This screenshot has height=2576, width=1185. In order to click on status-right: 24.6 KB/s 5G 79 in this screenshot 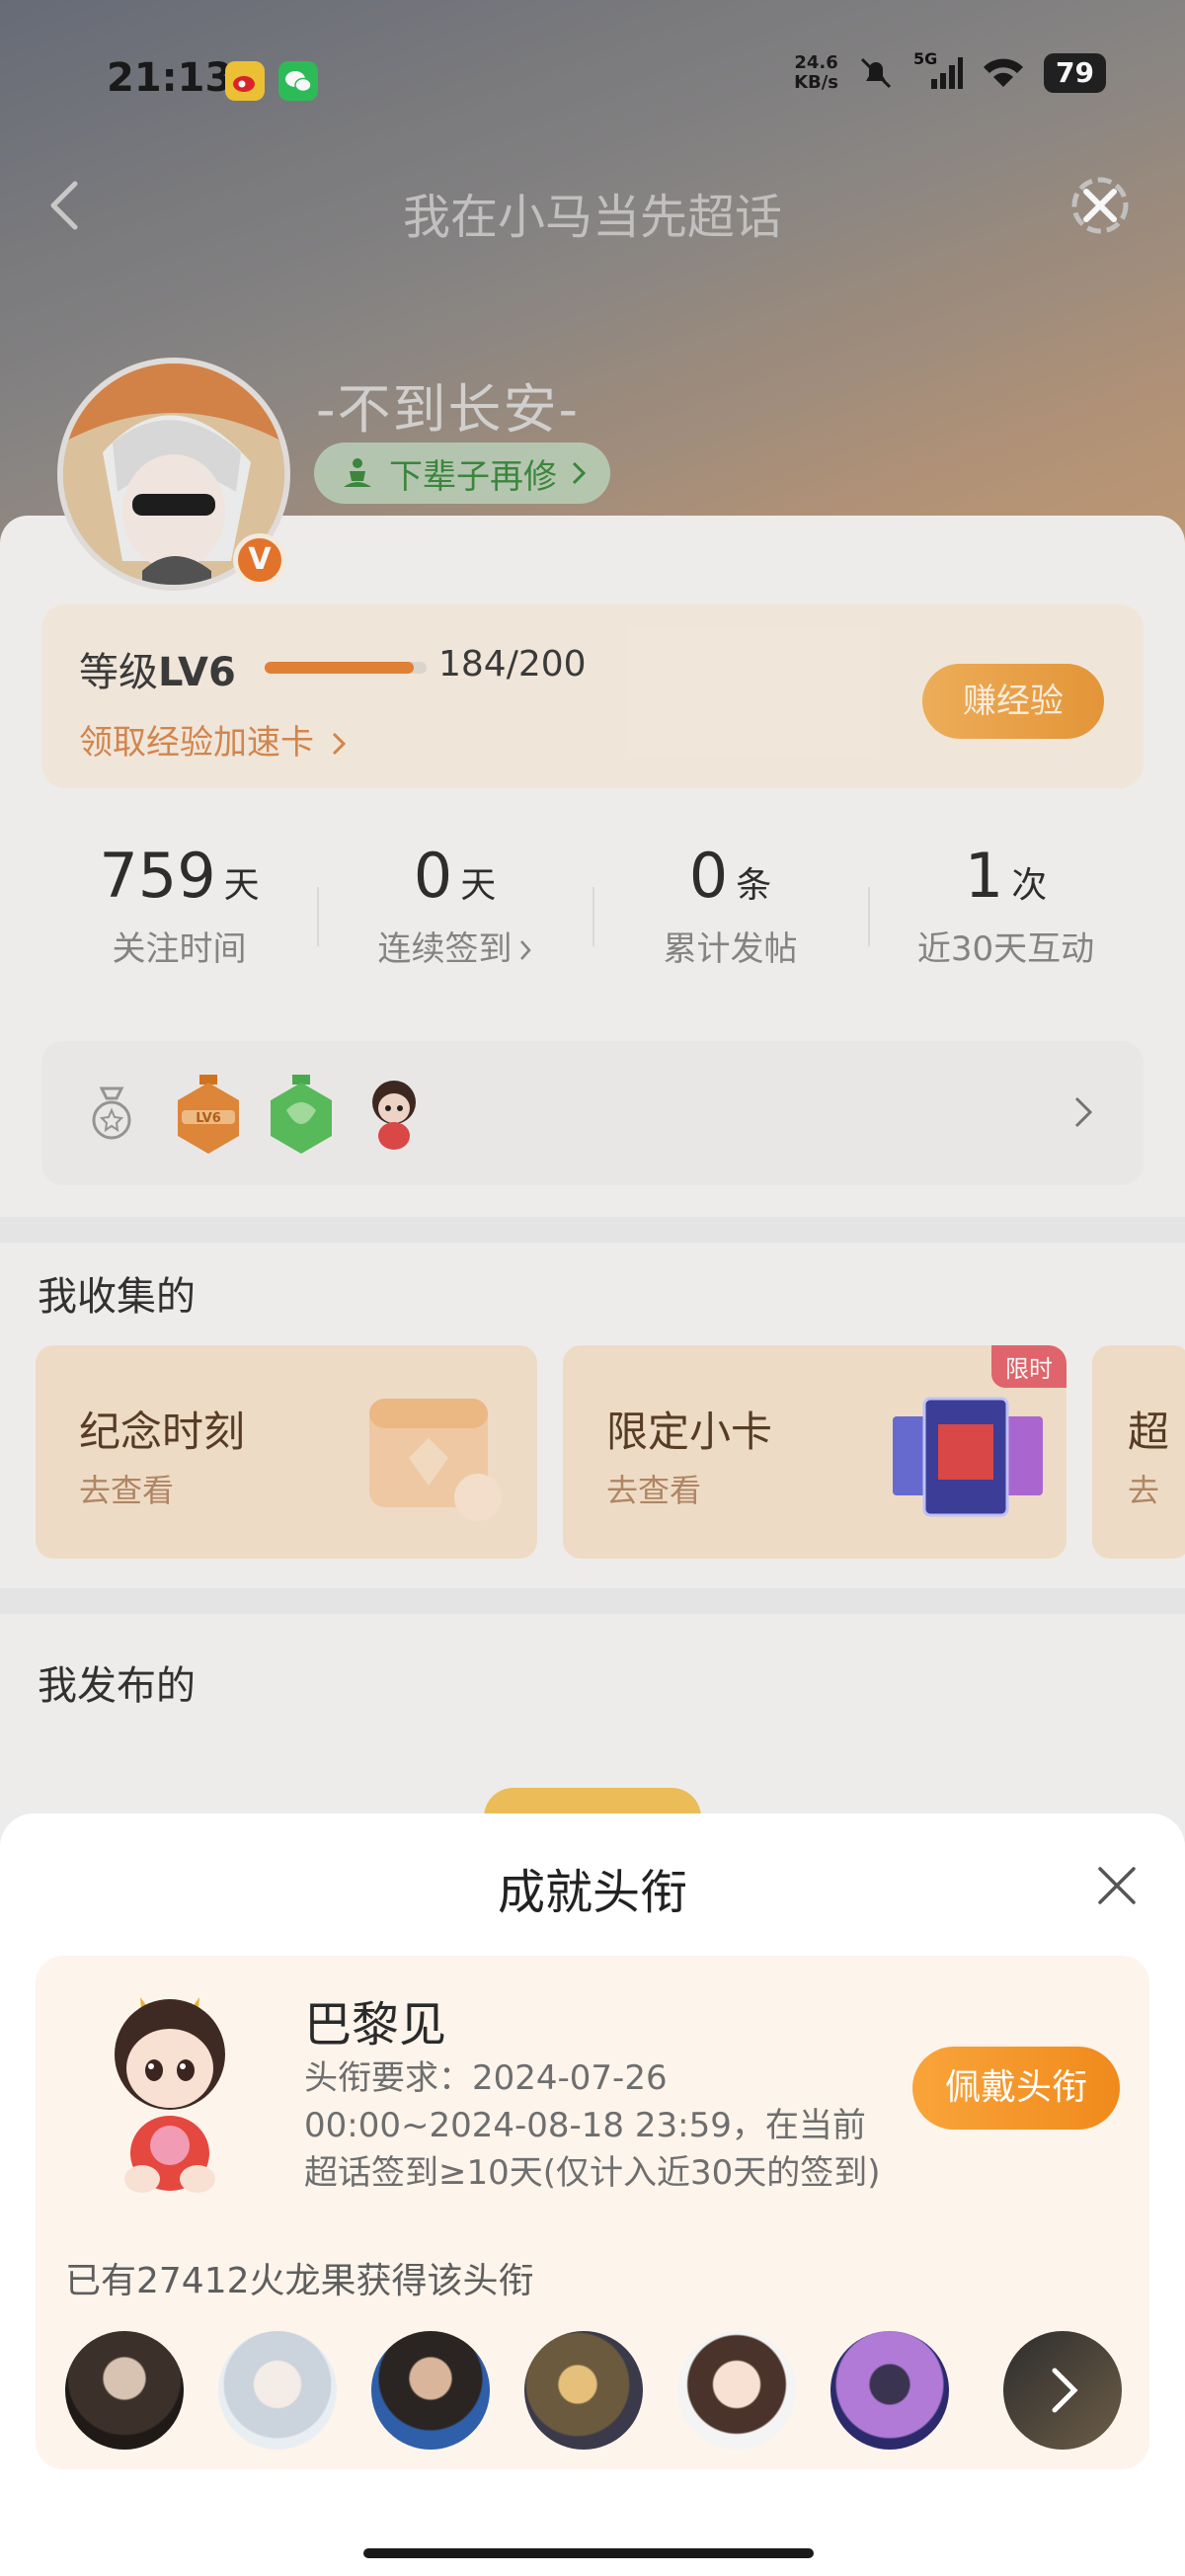, I will do `click(950, 71)`.